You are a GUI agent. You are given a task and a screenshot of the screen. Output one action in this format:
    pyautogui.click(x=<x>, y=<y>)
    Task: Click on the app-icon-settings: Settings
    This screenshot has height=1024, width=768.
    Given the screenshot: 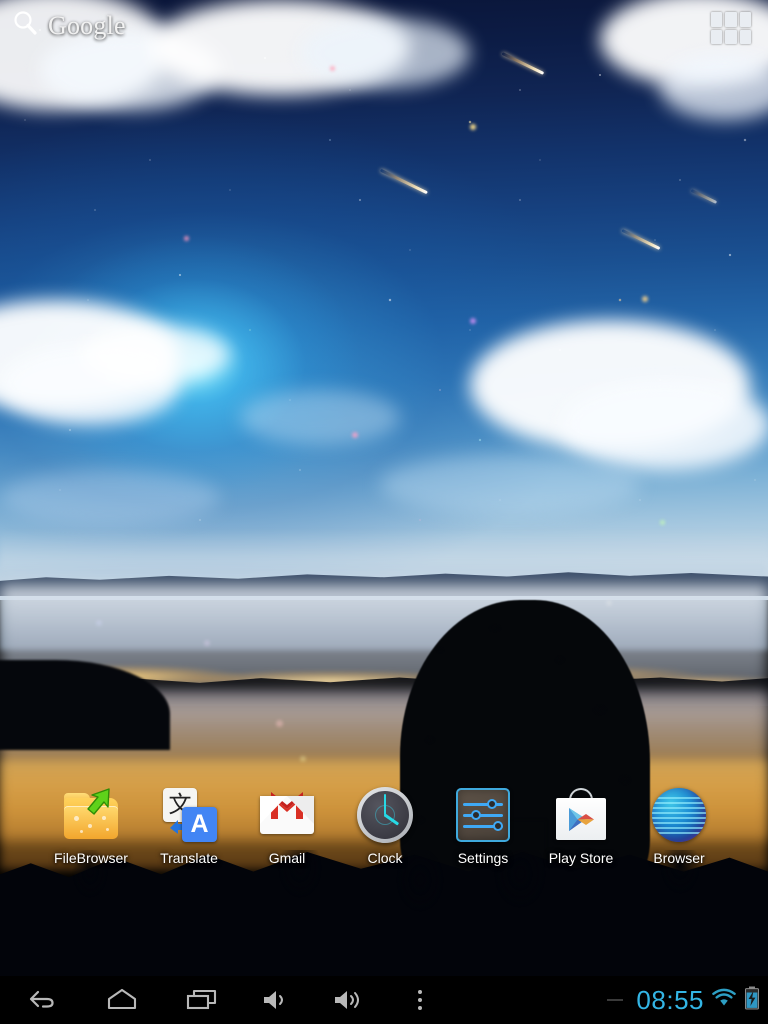 What is the action you would take?
    pyautogui.click(x=483, y=826)
    